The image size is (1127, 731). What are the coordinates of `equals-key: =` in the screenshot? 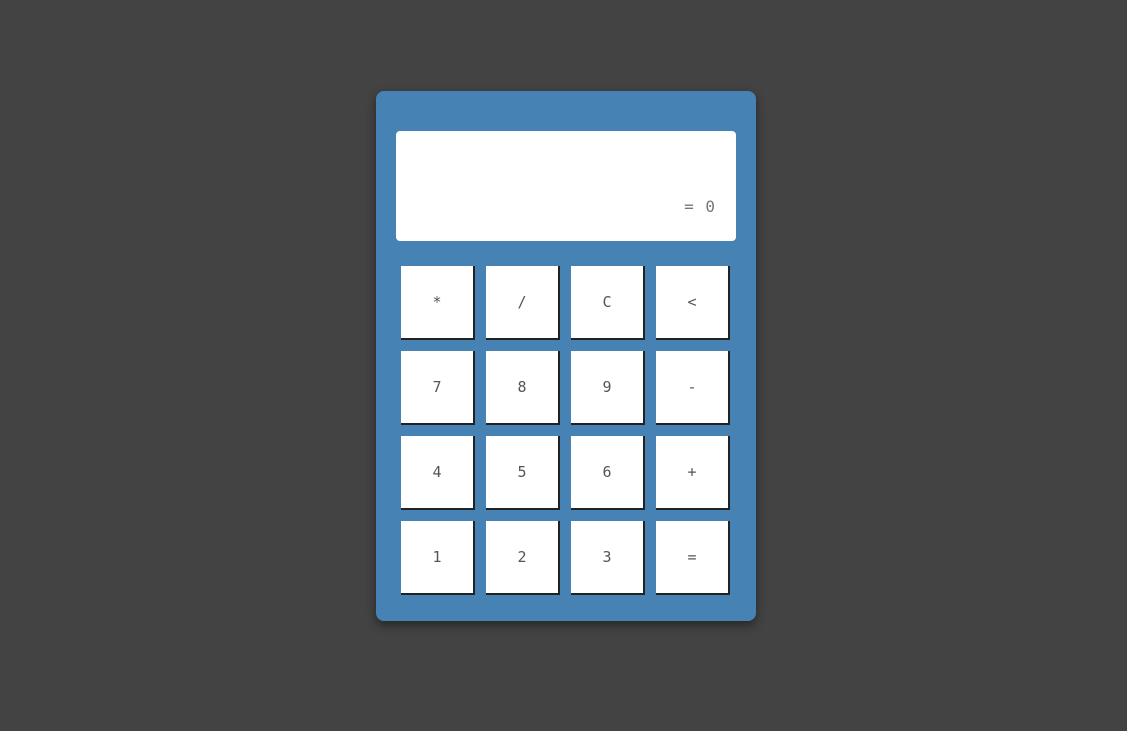 It's located at (693, 558).